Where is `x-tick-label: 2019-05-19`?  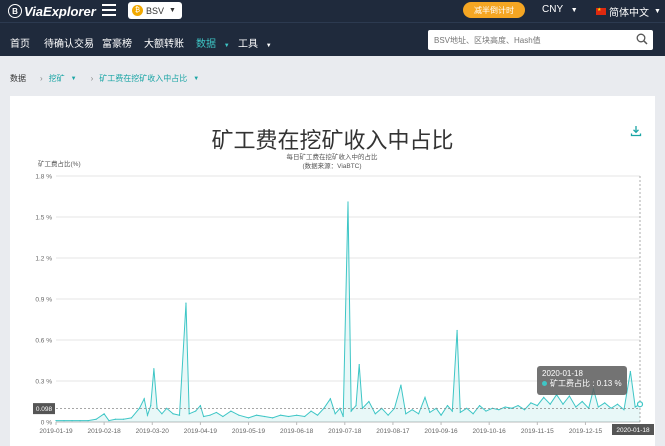 x-tick-label: 2019-05-19 is located at coordinates (249, 431).